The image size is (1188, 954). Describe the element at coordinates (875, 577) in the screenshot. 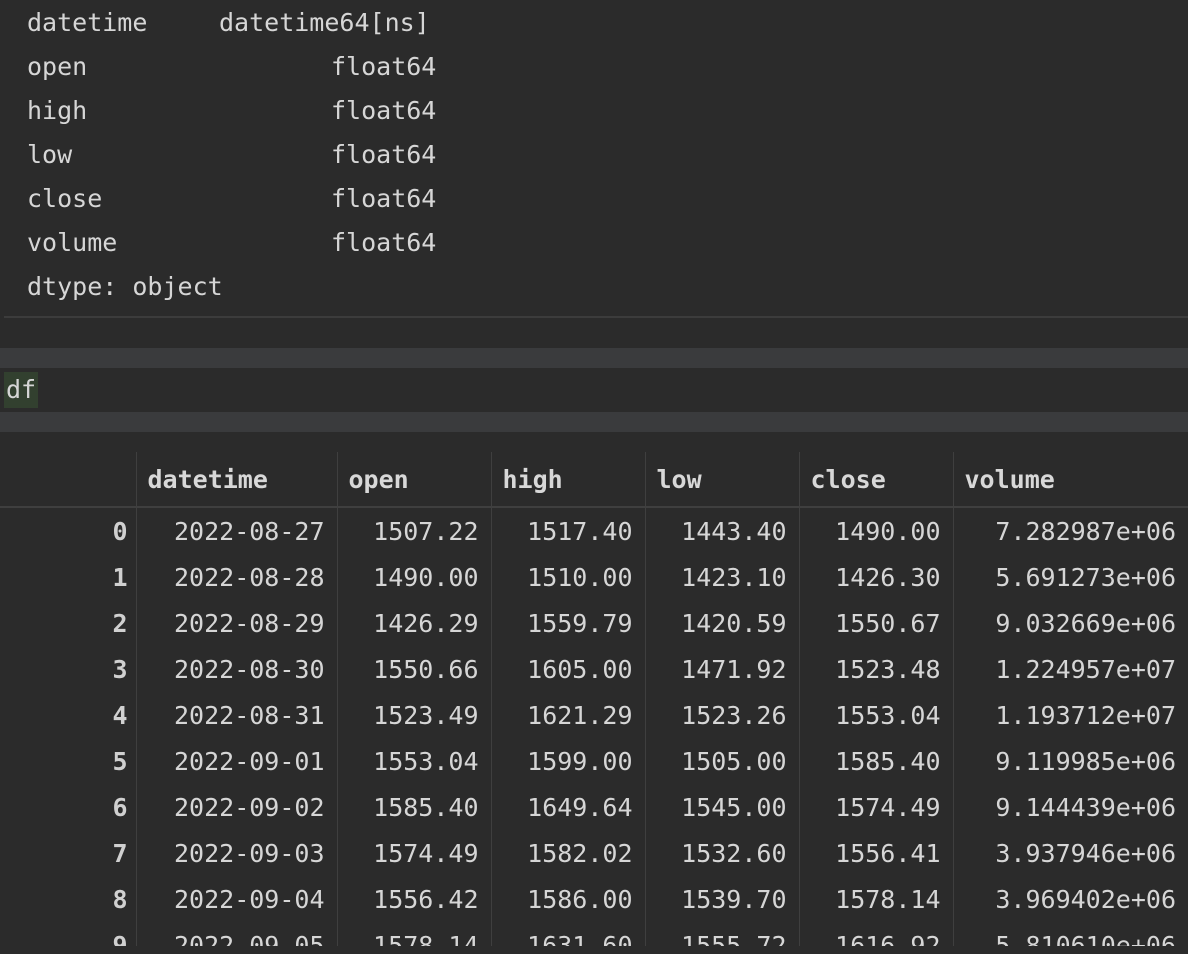

I see `table-cell-close: 1426.30` at that location.